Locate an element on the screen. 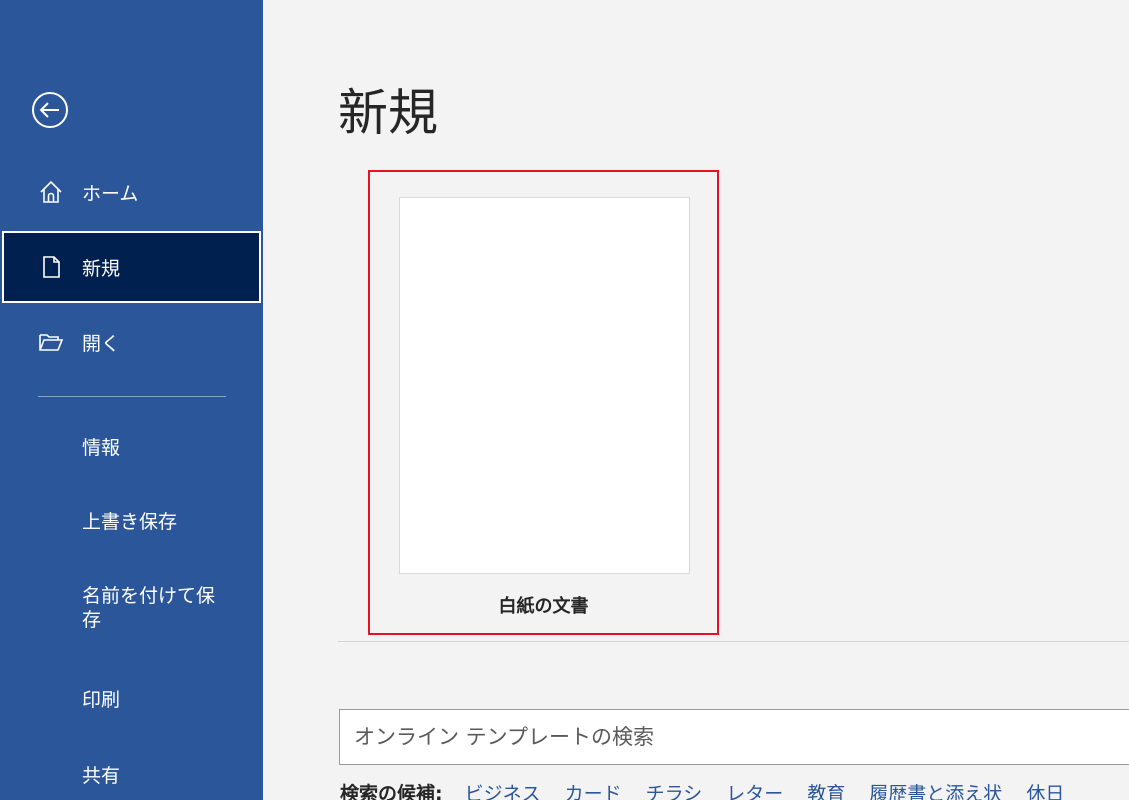  back-button is located at coordinates (50, 110).